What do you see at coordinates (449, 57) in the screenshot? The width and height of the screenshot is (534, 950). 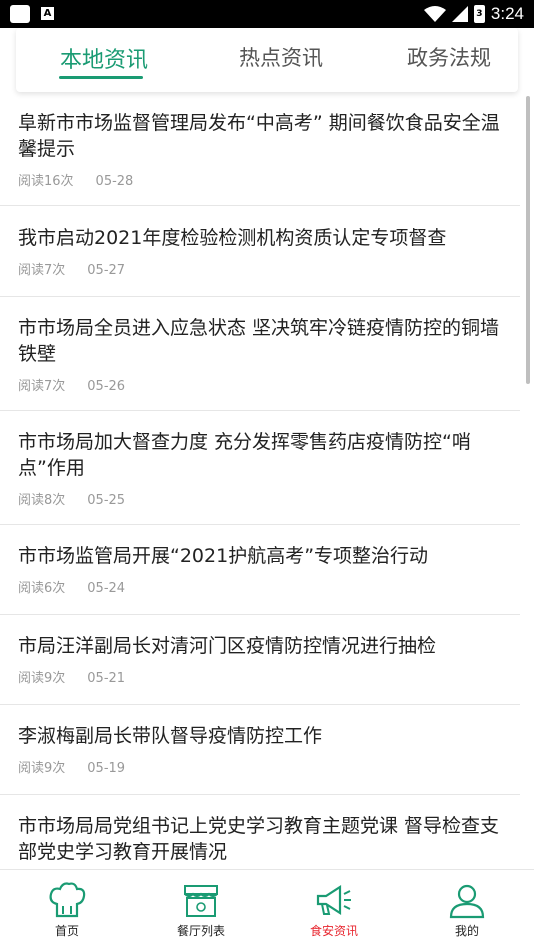 I see `tab-government-regulations: 政务法规` at bounding box center [449, 57].